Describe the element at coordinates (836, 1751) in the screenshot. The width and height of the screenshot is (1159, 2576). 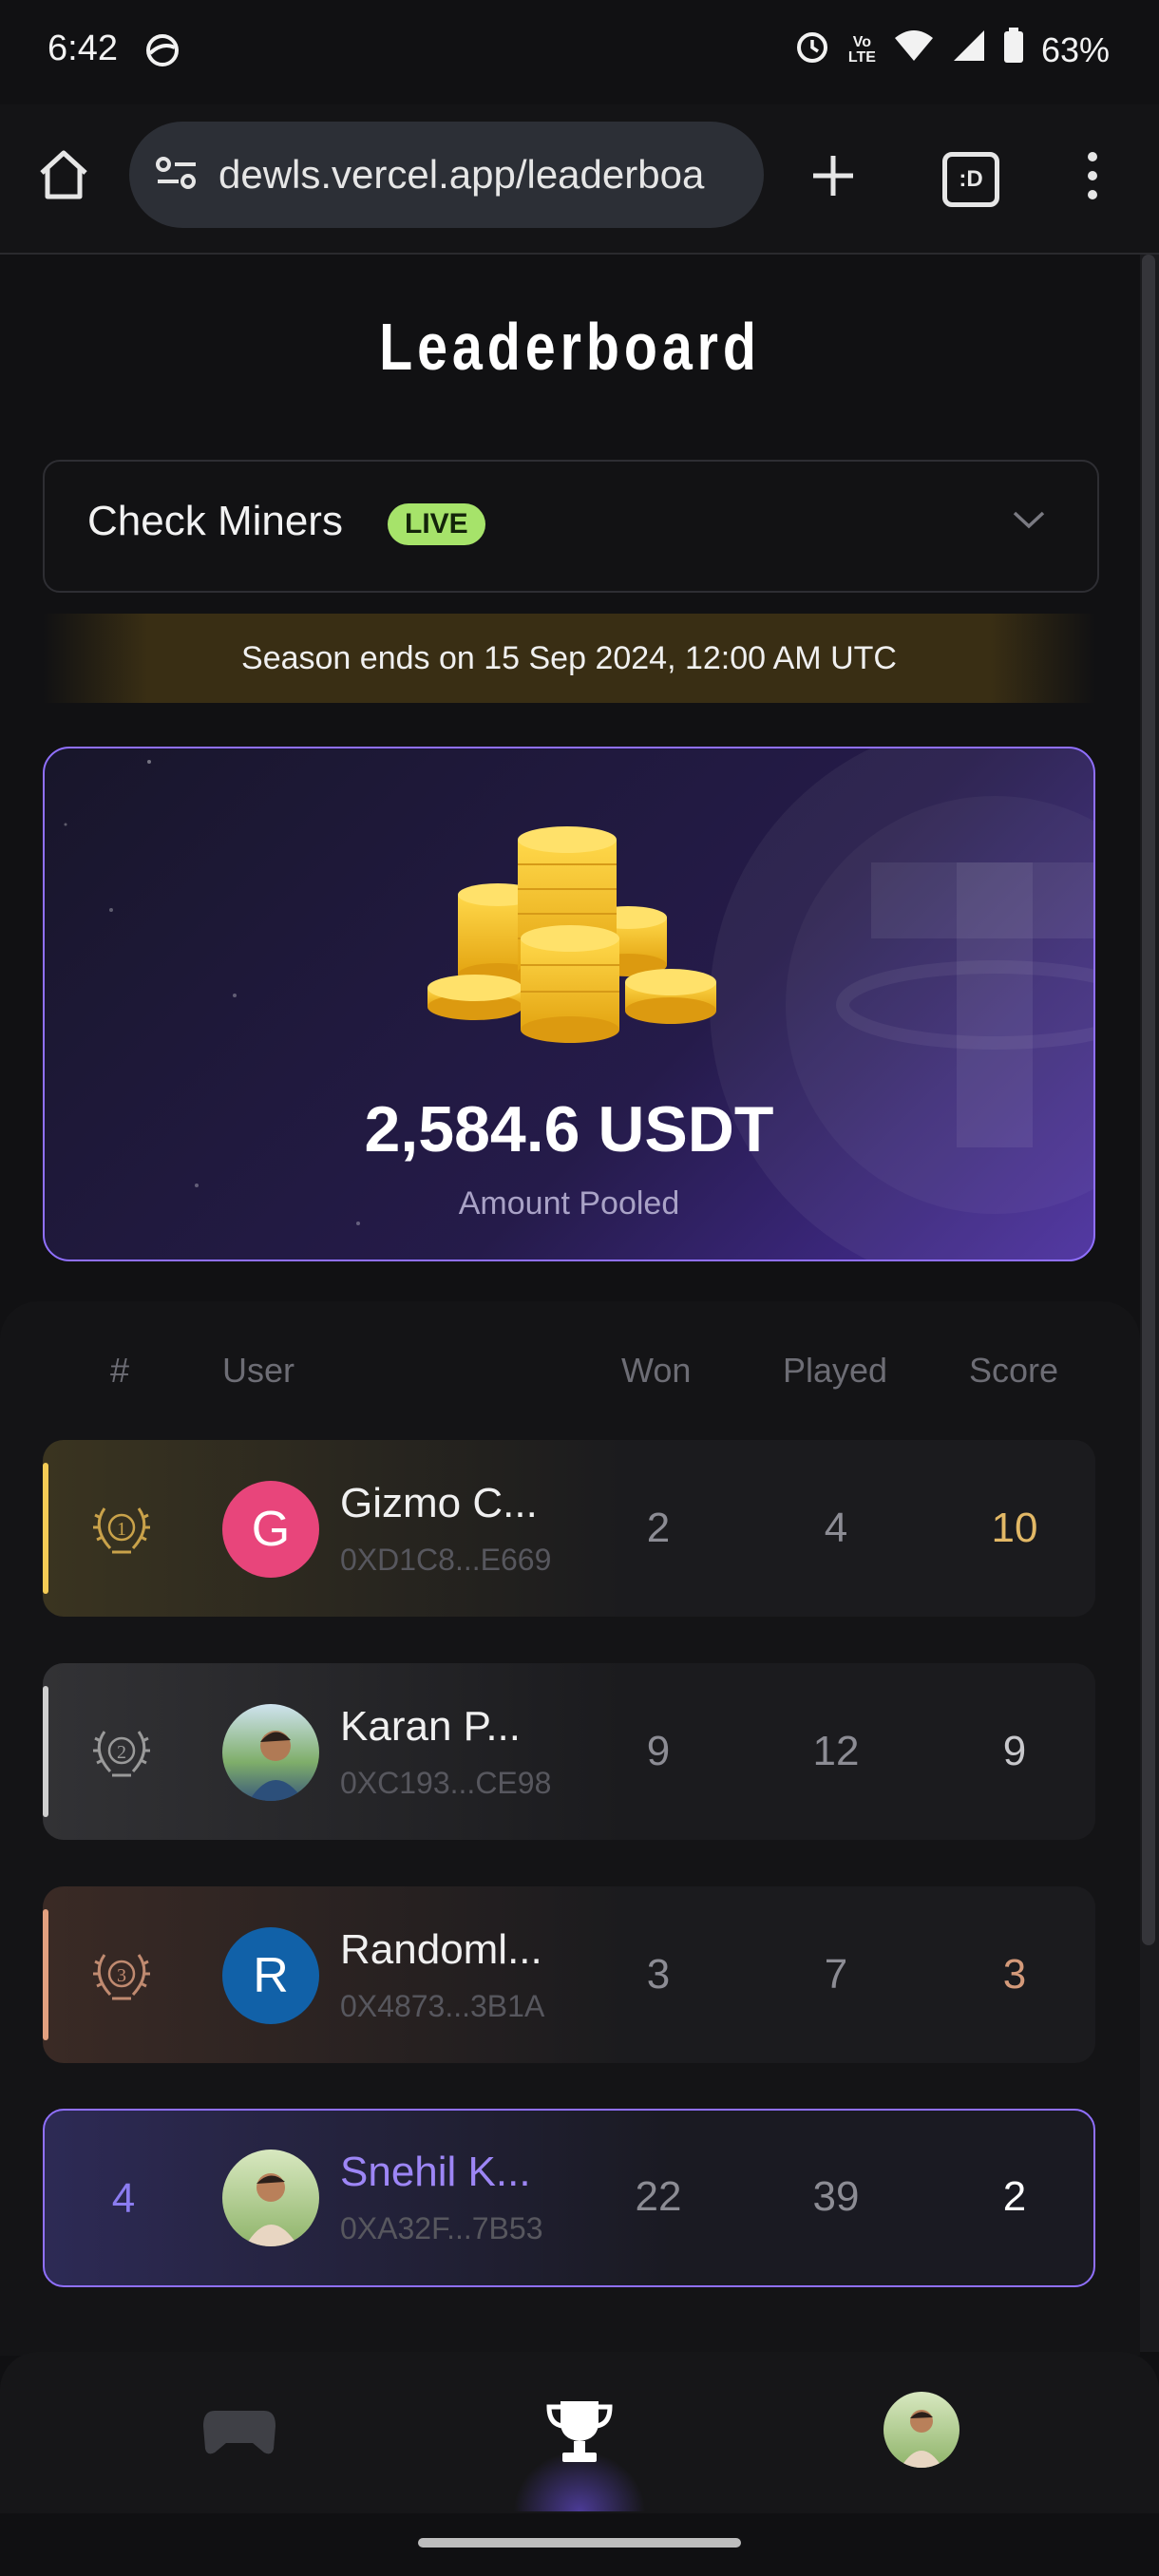
I see `played-value: 12` at that location.